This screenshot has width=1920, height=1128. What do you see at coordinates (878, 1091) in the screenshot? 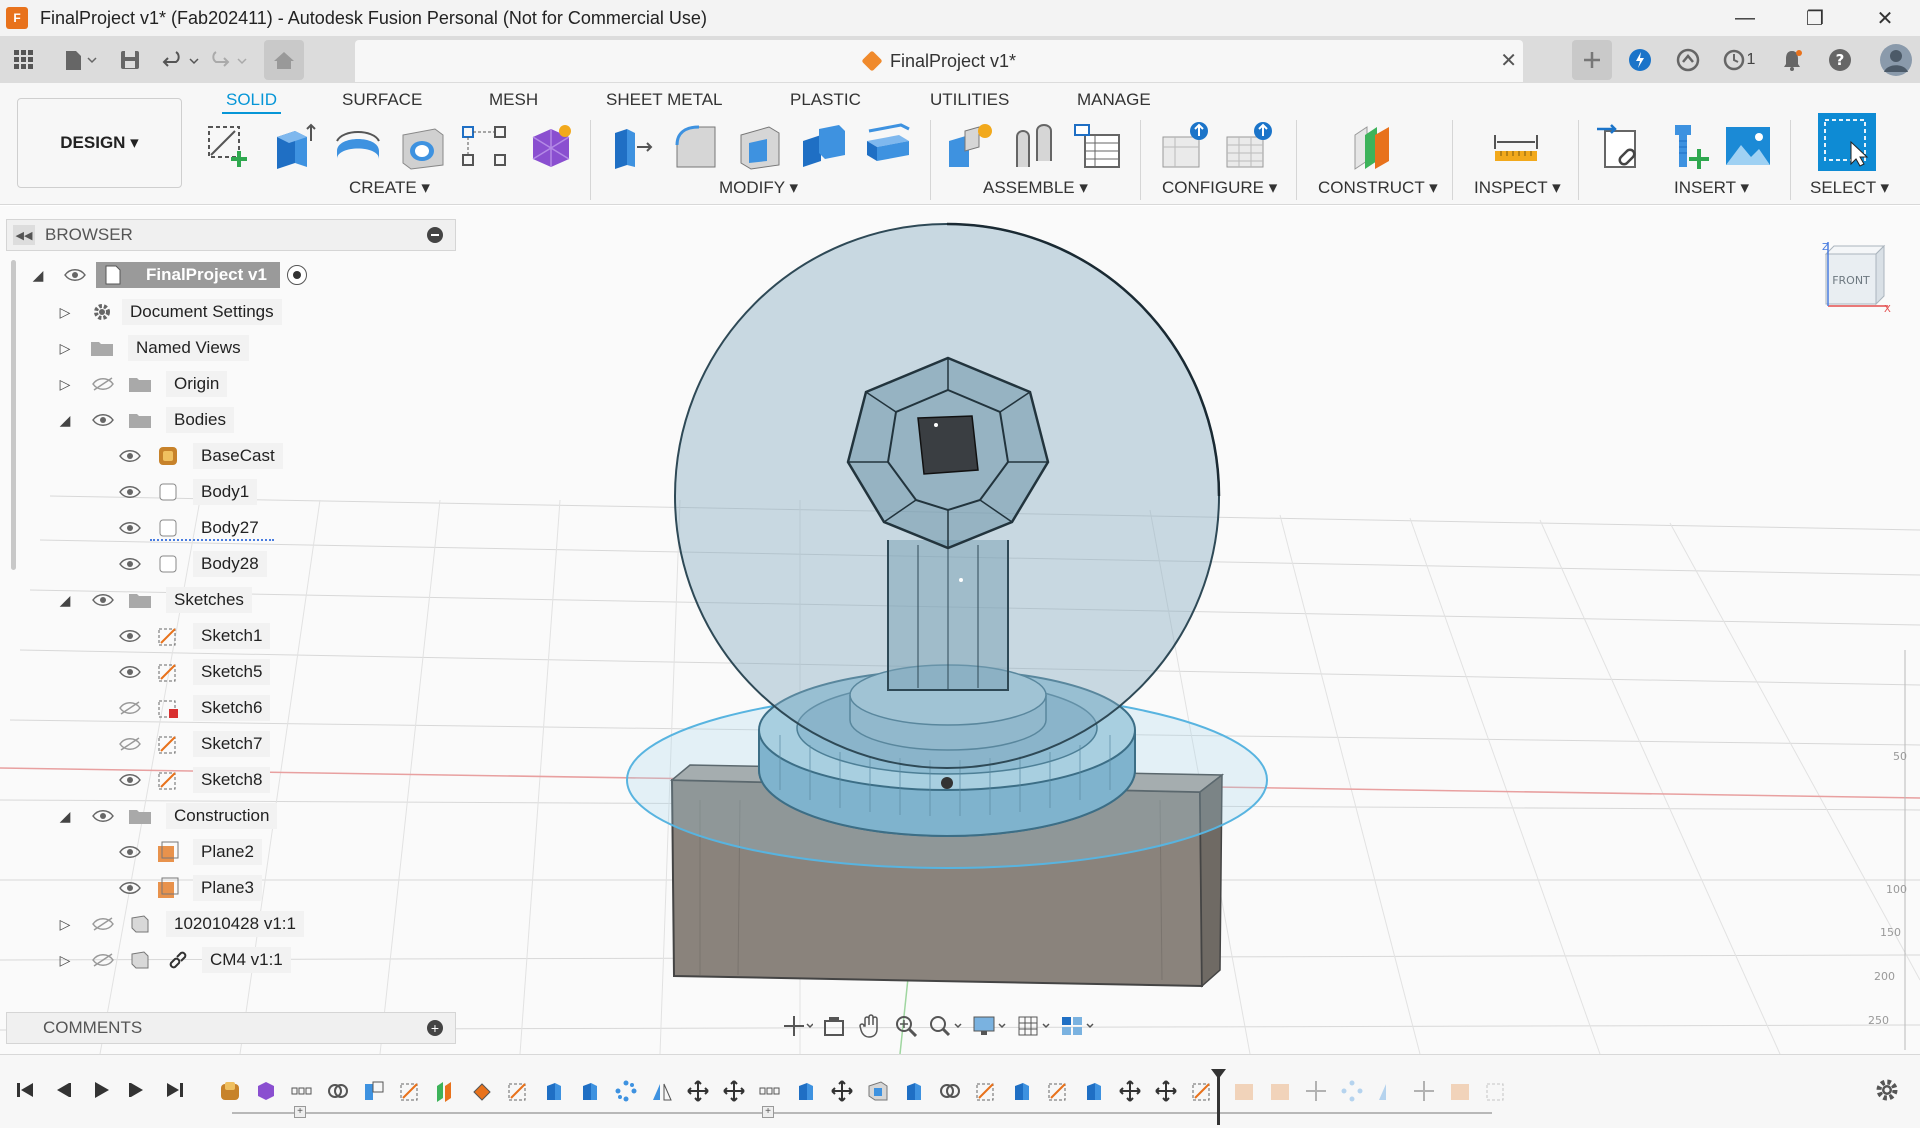
I see `timeline-shell-feature-icon` at bounding box center [878, 1091].